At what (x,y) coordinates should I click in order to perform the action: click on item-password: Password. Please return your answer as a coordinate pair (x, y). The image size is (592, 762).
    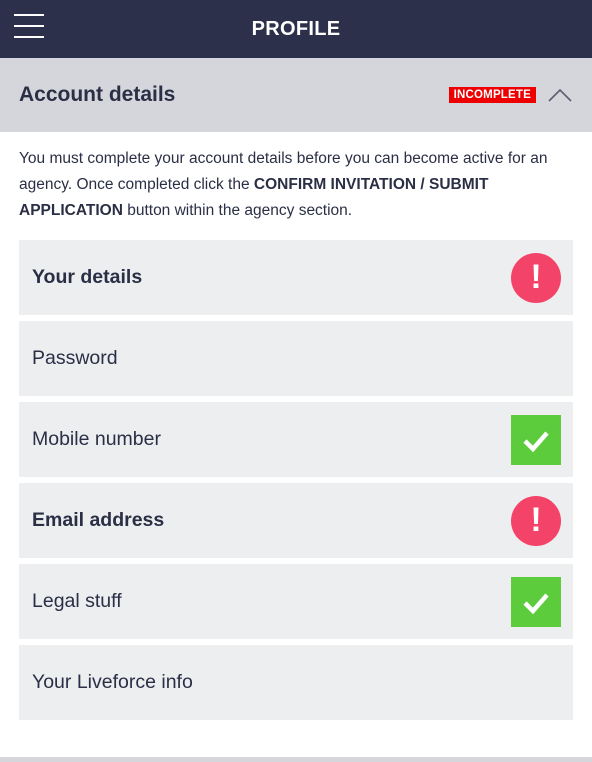
    Looking at the image, I should click on (296, 358).